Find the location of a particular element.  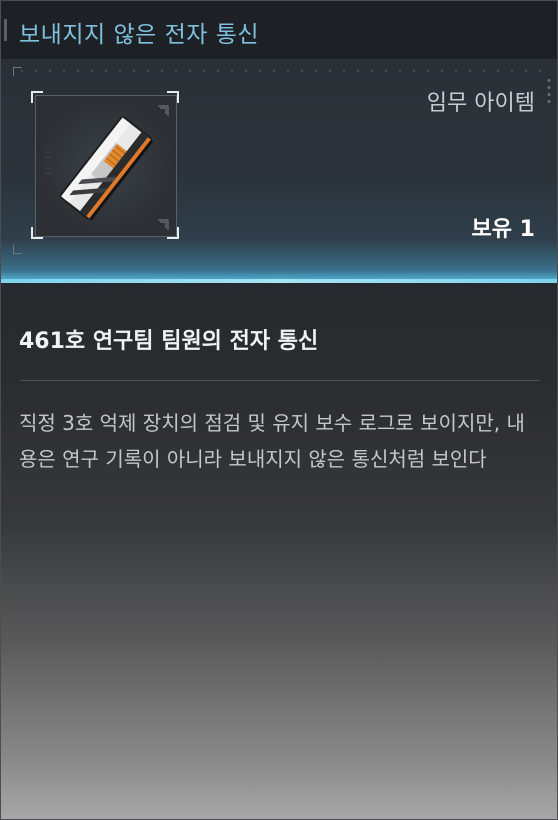

item-icon-background: :::::: is located at coordinates (106, 166).